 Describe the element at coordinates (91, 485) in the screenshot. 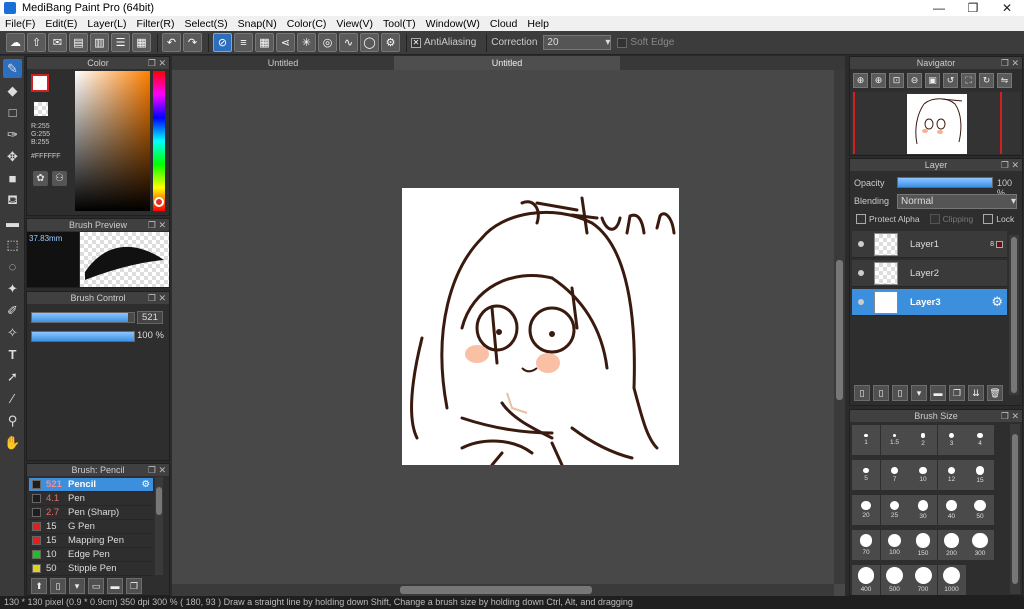

I see `brush-item: 521 Pencil ⚙` at that location.